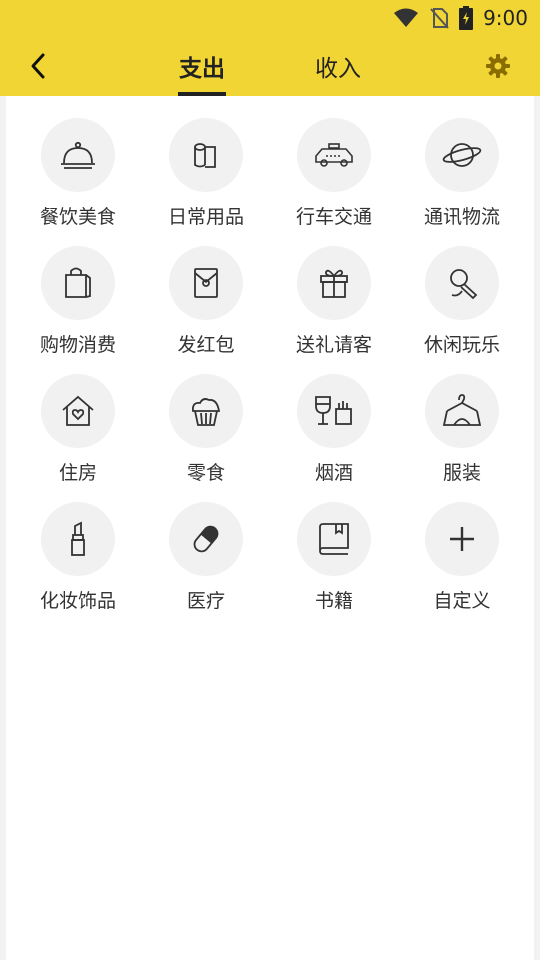 Image resolution: width=540 pixels, height=960 pixels. I want to click on category-label: 购物消费, so click(77, 345).